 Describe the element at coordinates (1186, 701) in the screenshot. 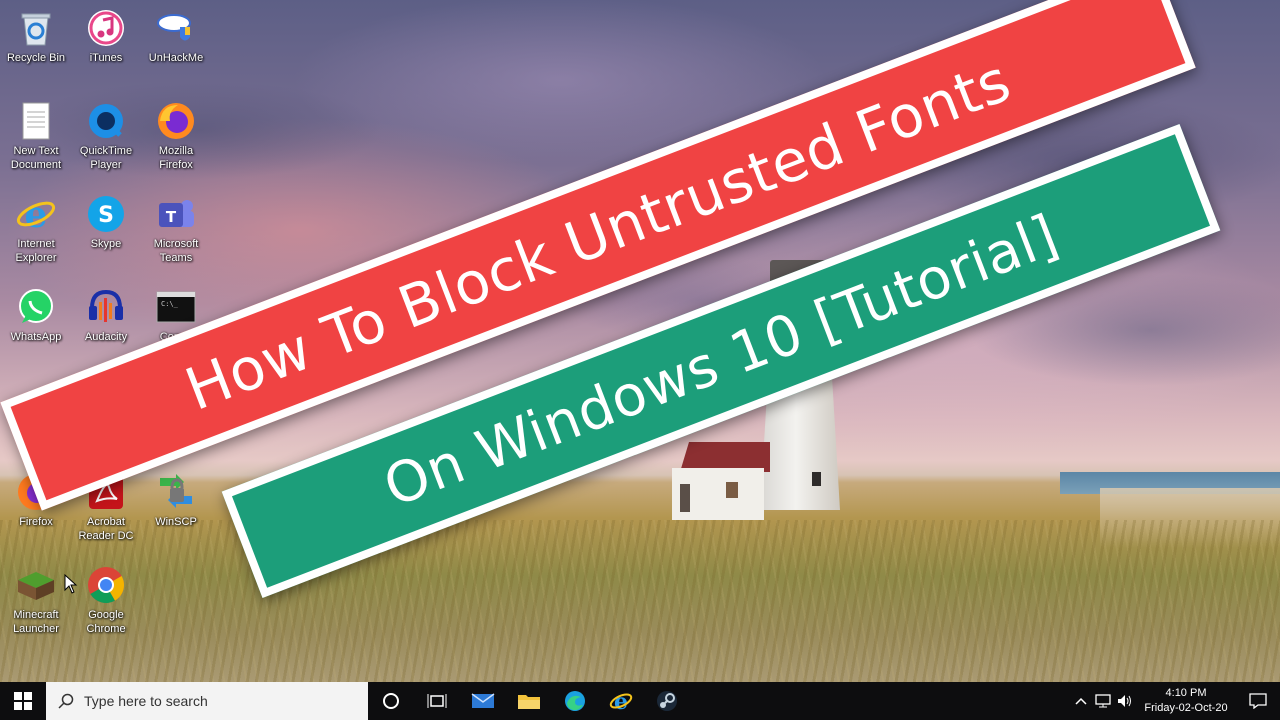

I see `taskbar-clock: 4:10 PM Friday-02-Oct-20` at that location.